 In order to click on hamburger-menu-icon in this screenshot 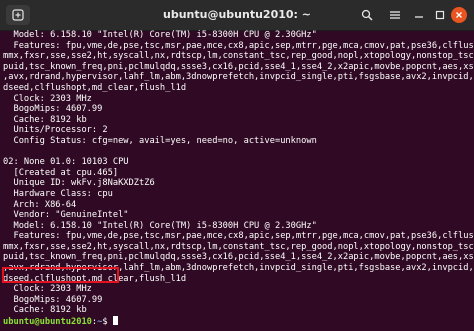, I will do `click(395, 15)`.